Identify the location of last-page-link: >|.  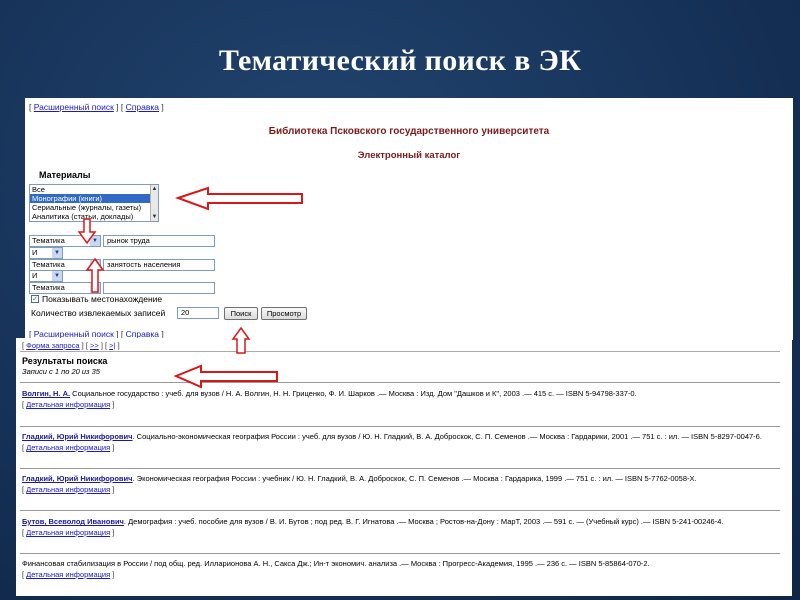
(112, 345).